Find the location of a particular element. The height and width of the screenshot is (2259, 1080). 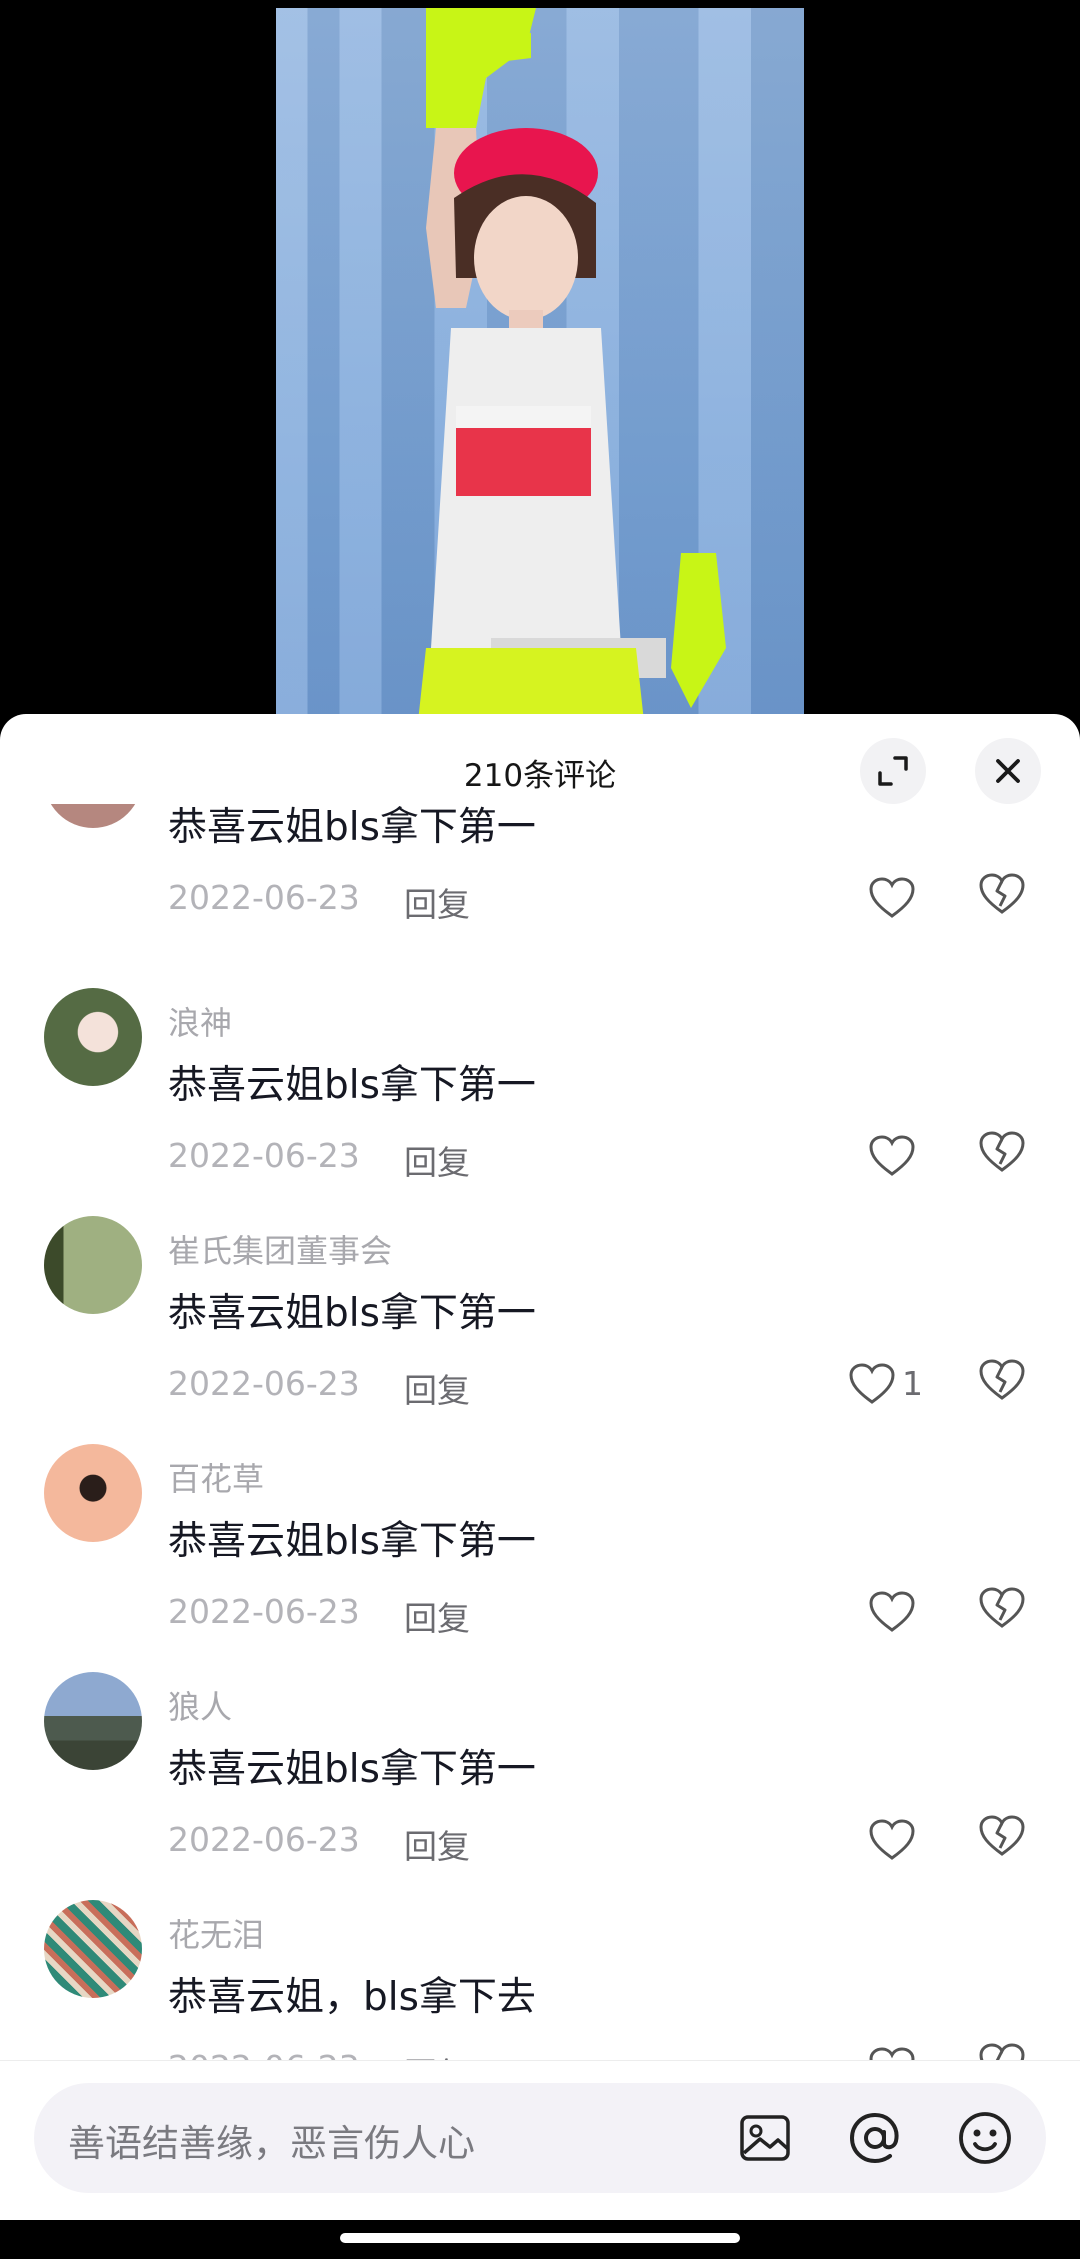

at-icon is located at coordinates (875, 2138).